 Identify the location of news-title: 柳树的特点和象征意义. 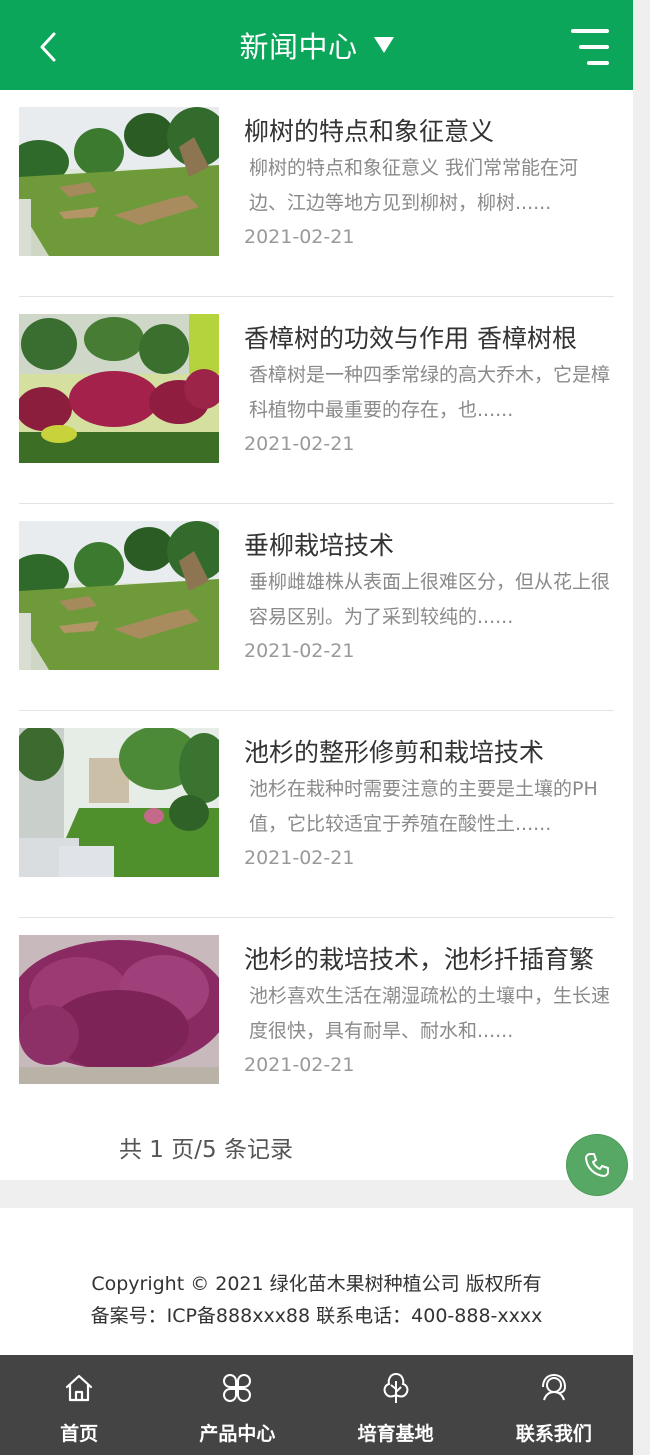
(429, 130).